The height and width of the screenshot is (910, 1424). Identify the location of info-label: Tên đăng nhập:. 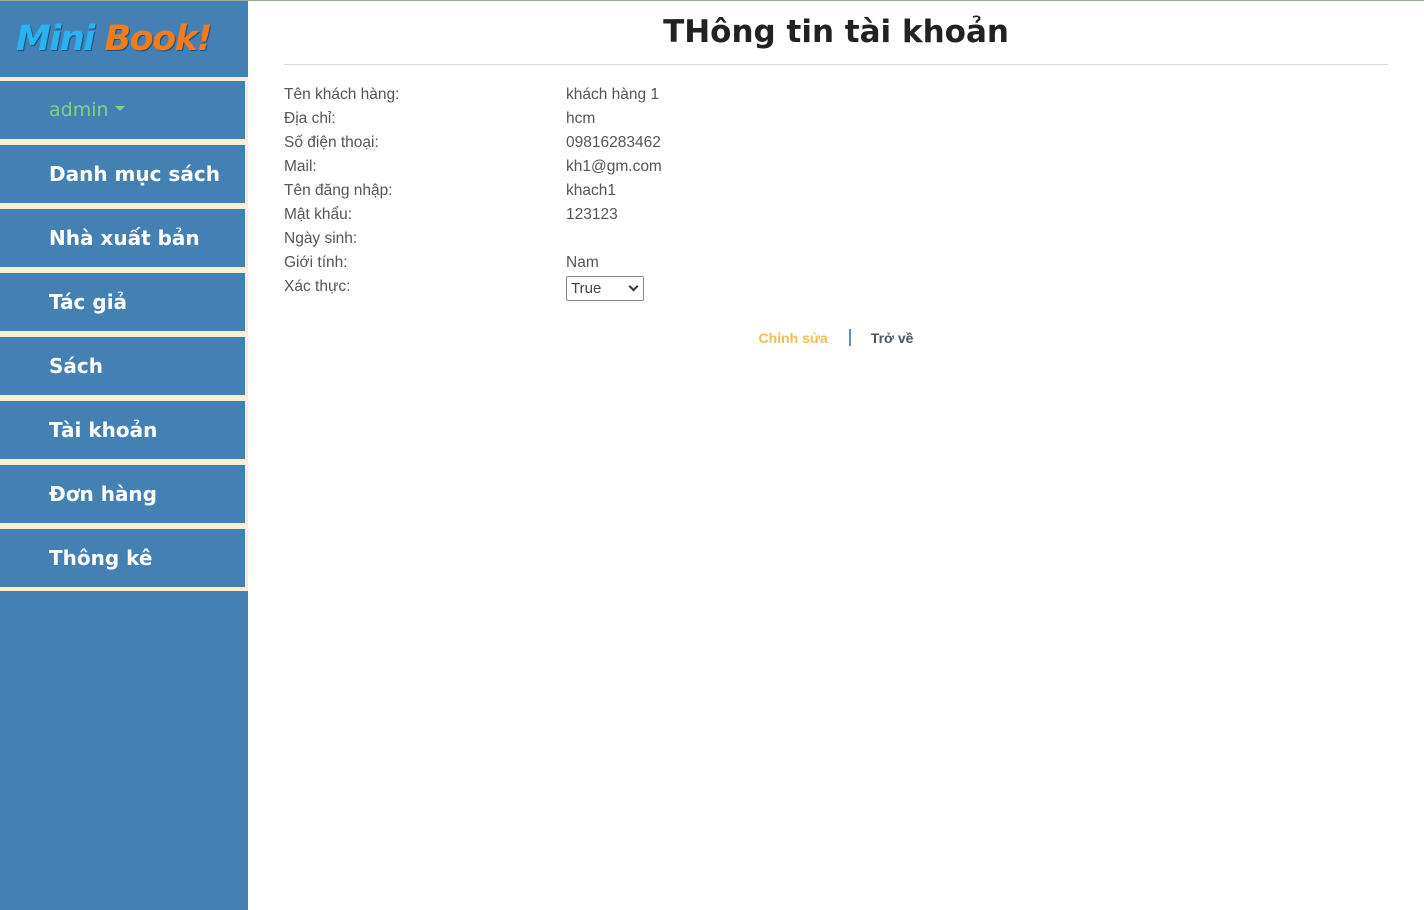
(338, 190).